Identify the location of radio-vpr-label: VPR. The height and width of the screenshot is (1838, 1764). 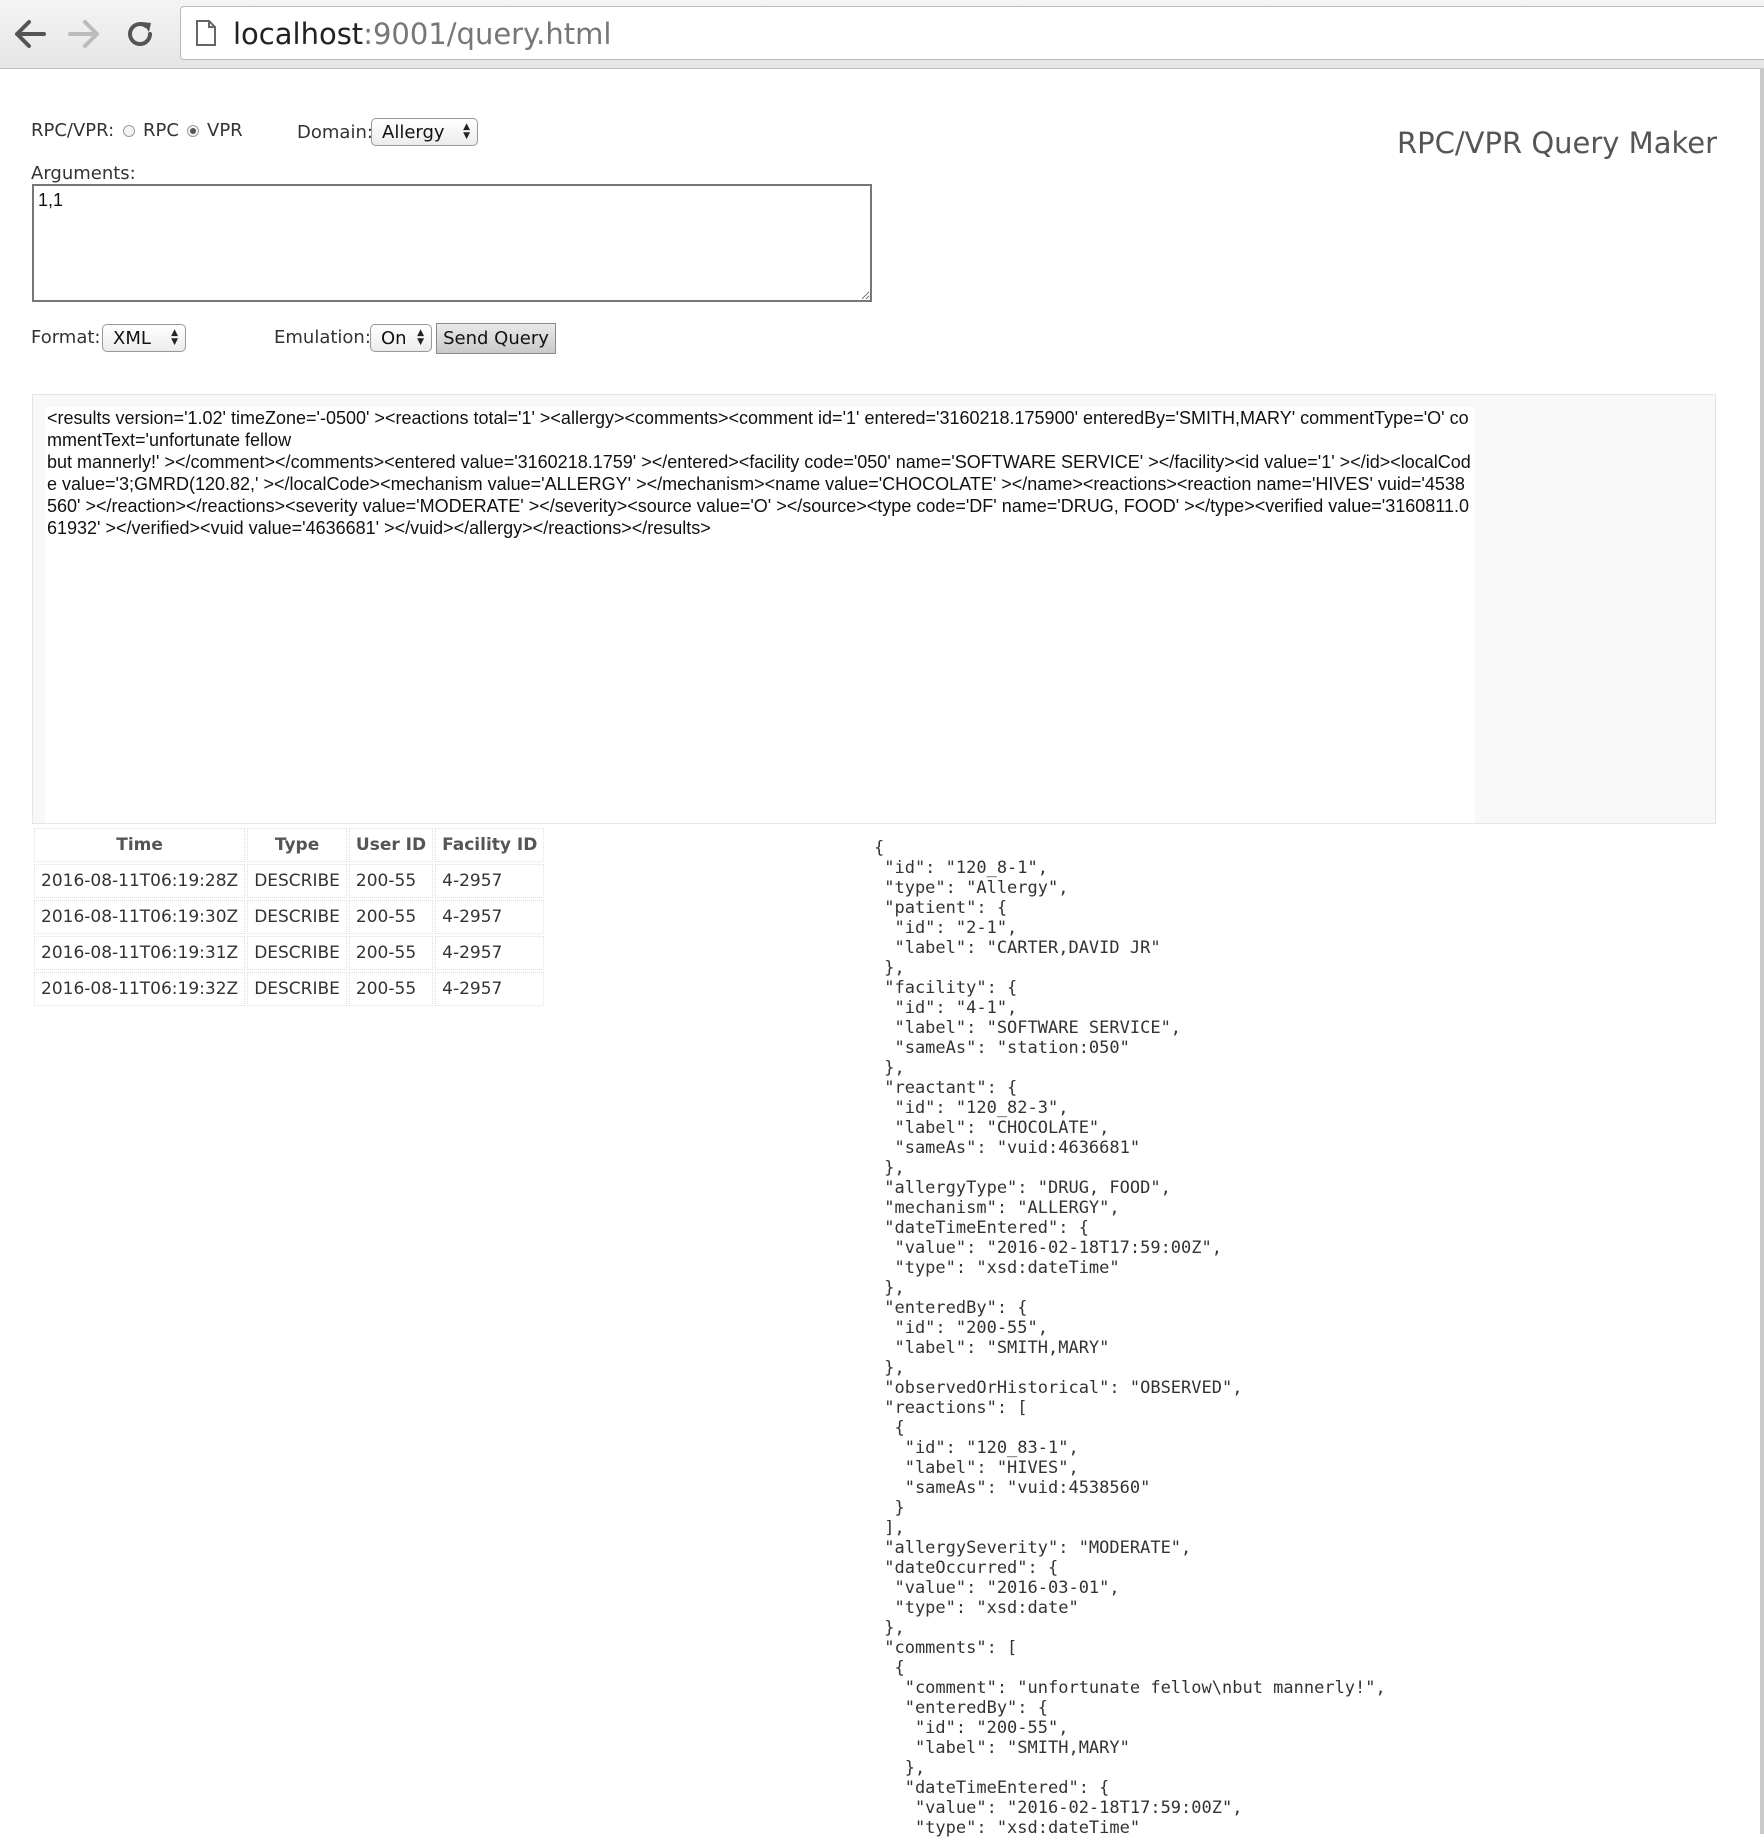
(225, 130).